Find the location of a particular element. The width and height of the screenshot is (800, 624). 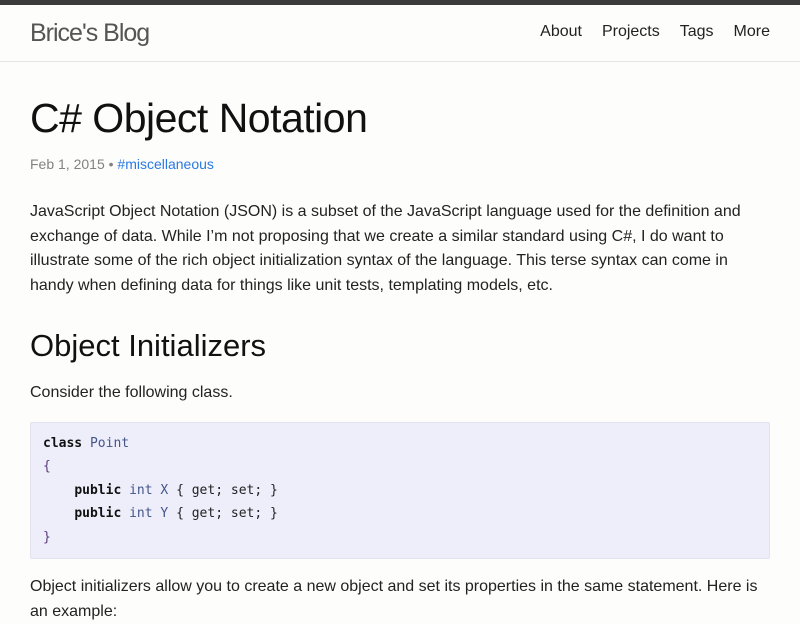

section-intro: Consider the following class. is located at coordinates (131, 392).